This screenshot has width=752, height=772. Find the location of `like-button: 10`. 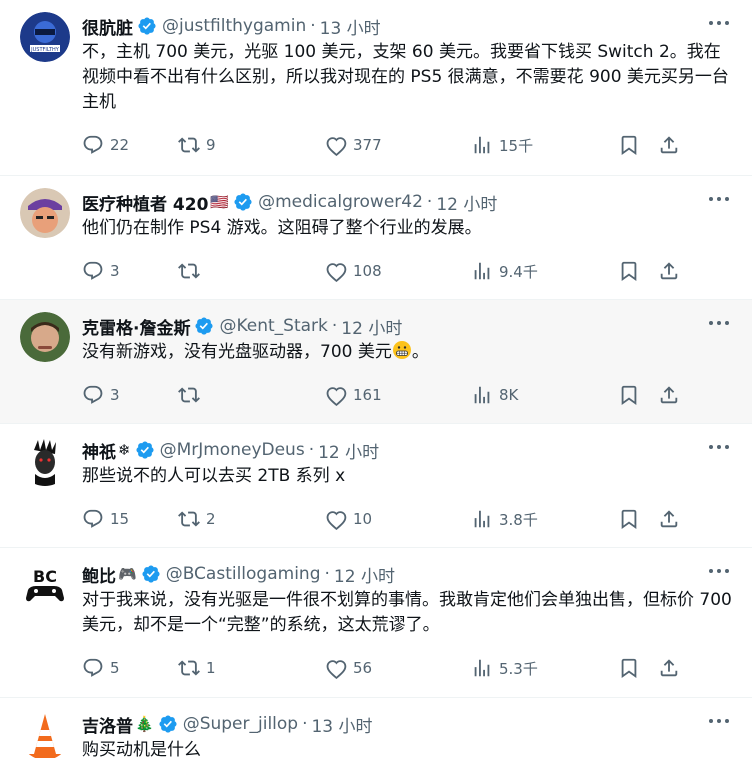

like-button: 10 is located at coordinates (398, 519).